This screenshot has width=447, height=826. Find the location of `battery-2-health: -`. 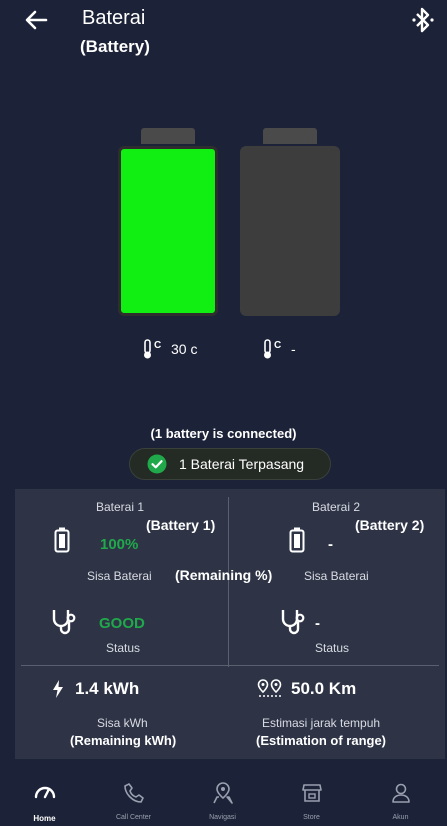

battery-2-health: - is located at coordinates (317, 623).